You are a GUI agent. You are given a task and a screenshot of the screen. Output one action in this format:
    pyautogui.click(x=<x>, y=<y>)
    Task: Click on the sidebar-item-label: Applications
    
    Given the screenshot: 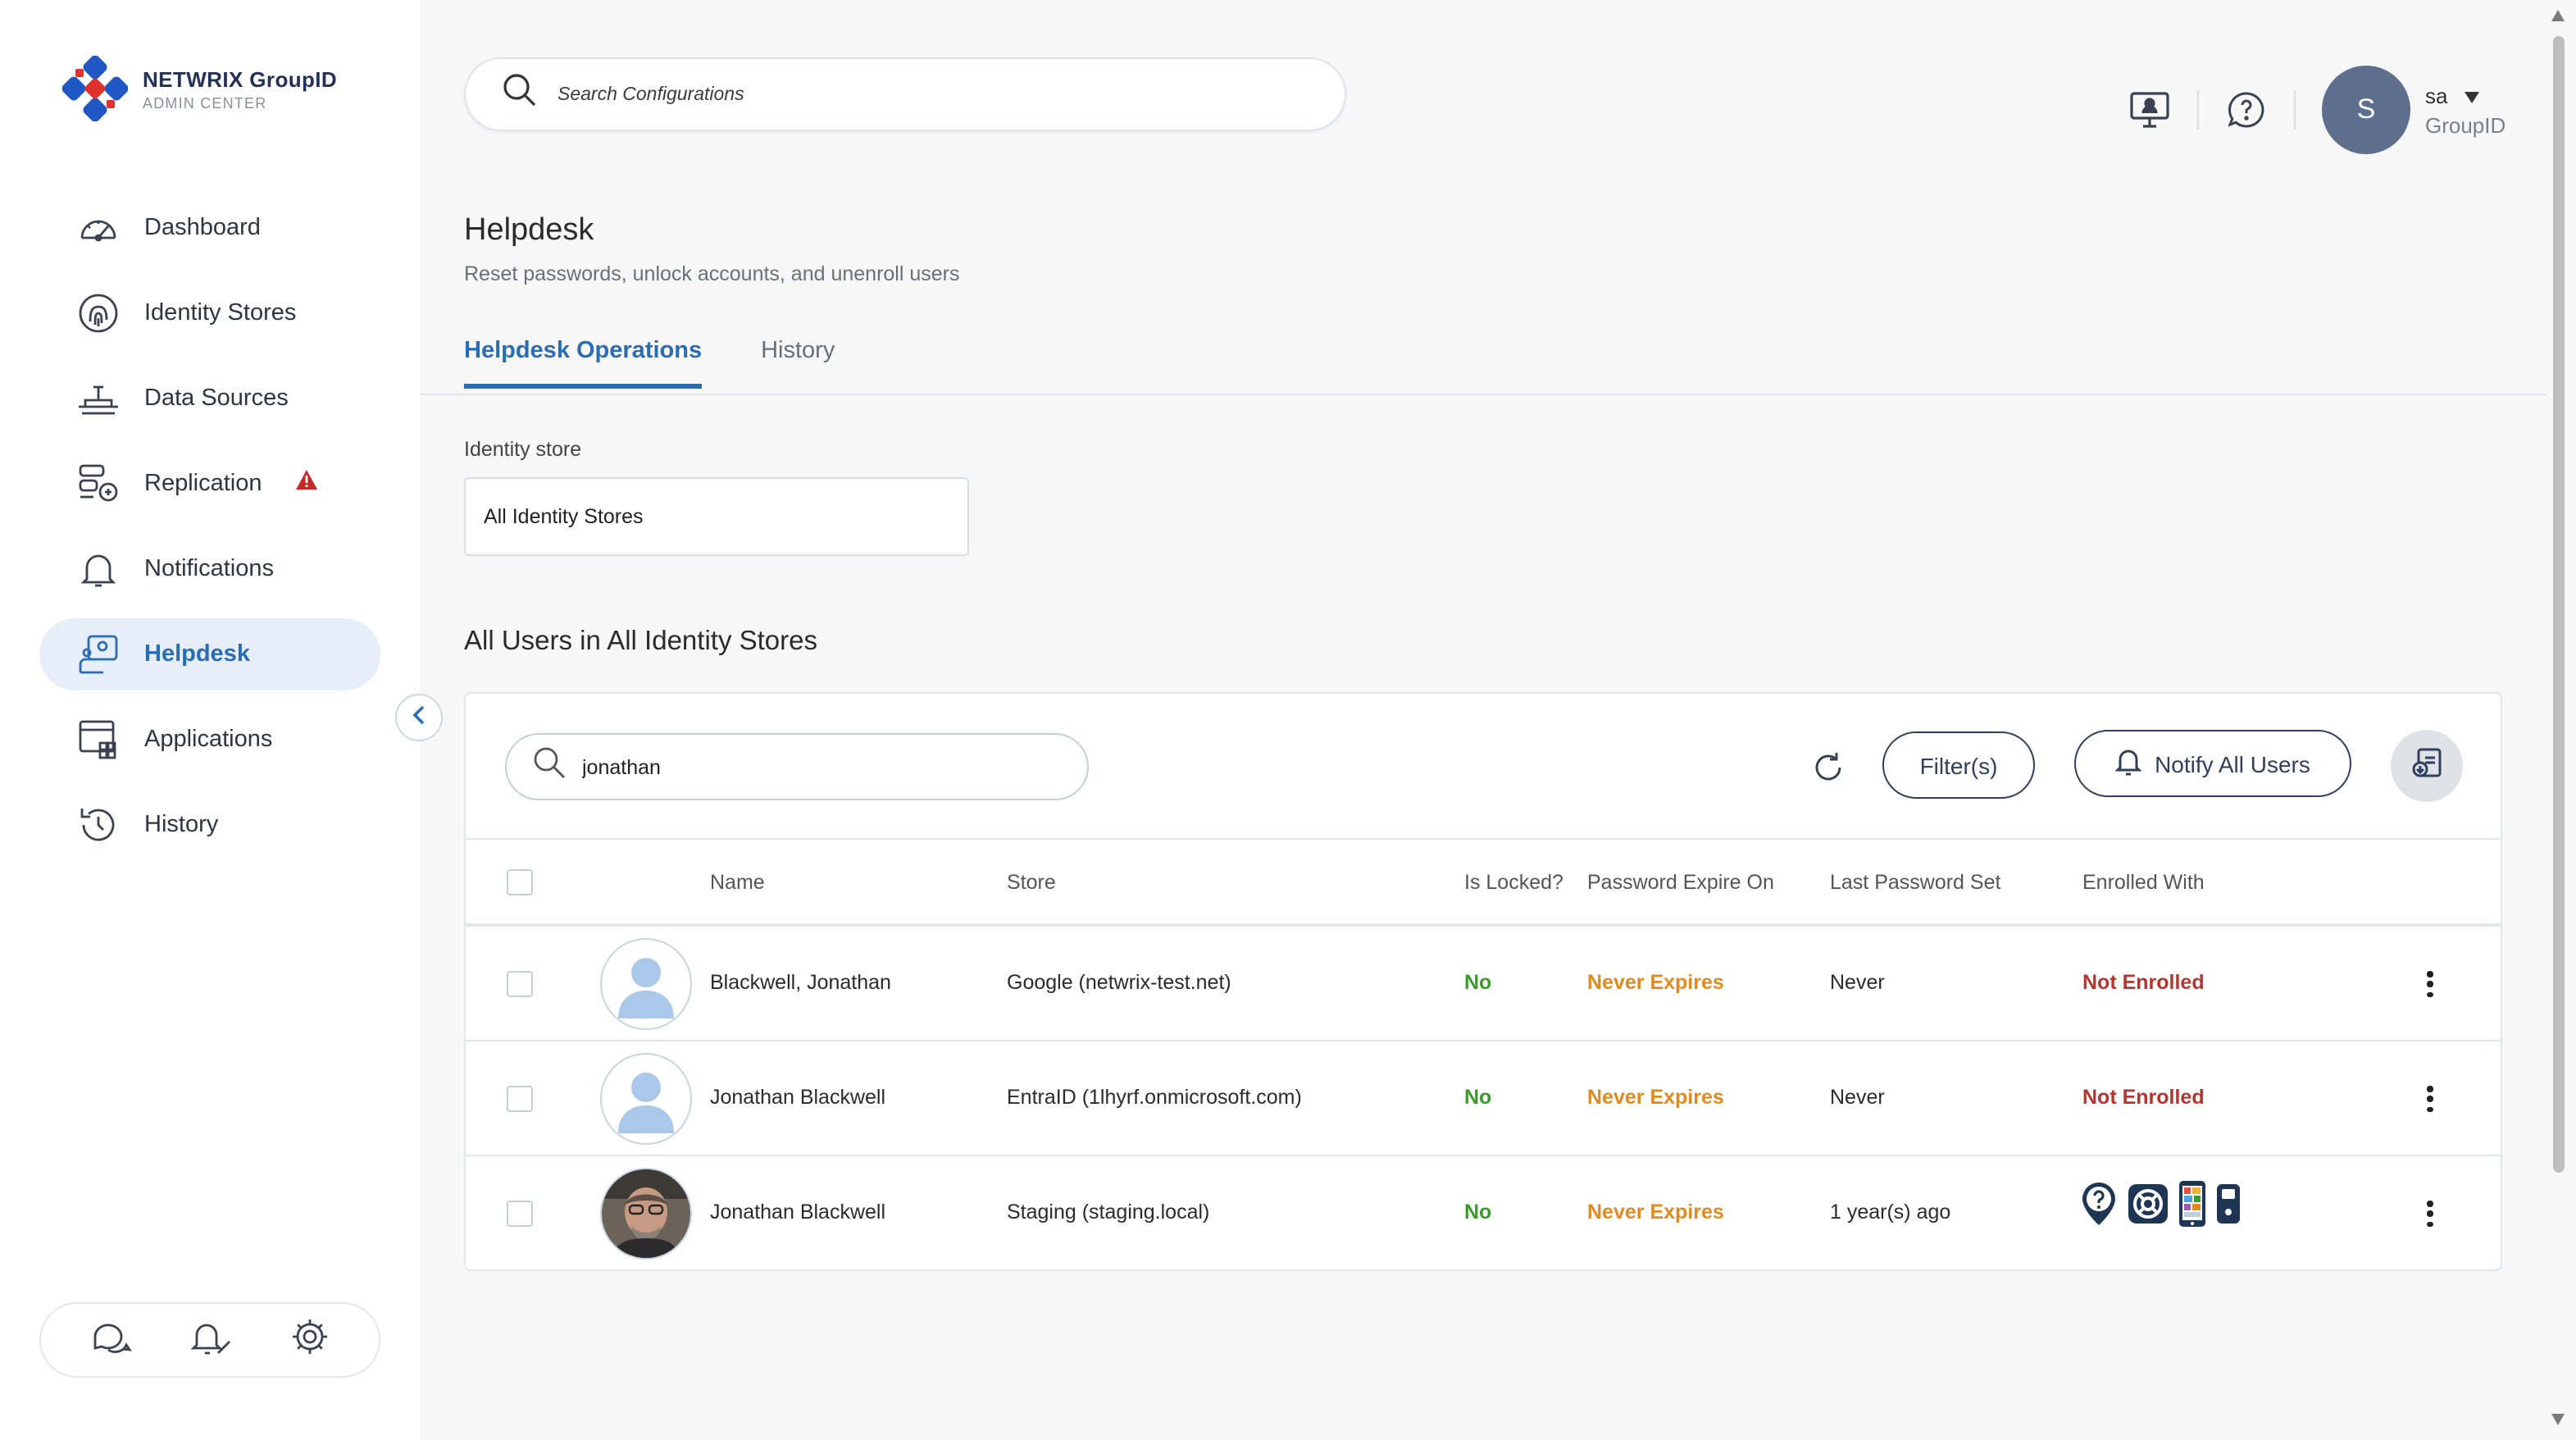 What is the action you would take?
    pyautogui.click(x=208, y=740)
    